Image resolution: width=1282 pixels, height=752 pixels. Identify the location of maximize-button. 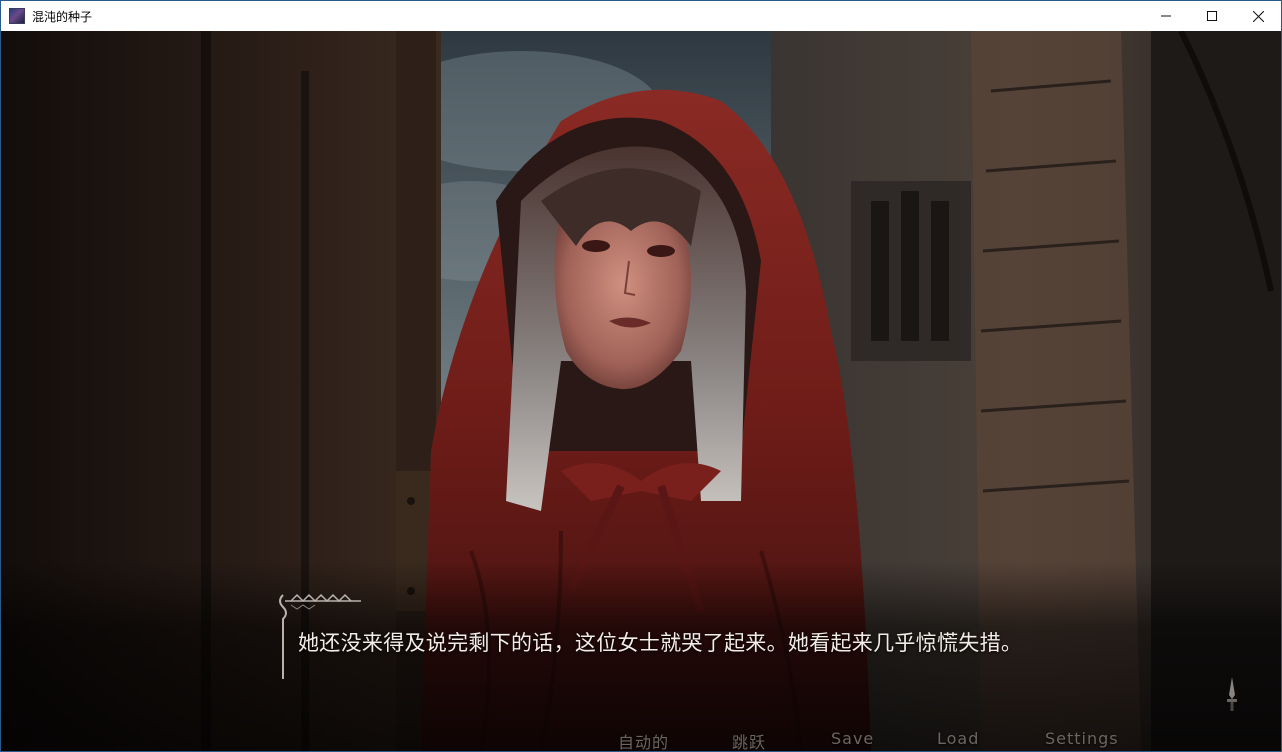
(1212, 16).